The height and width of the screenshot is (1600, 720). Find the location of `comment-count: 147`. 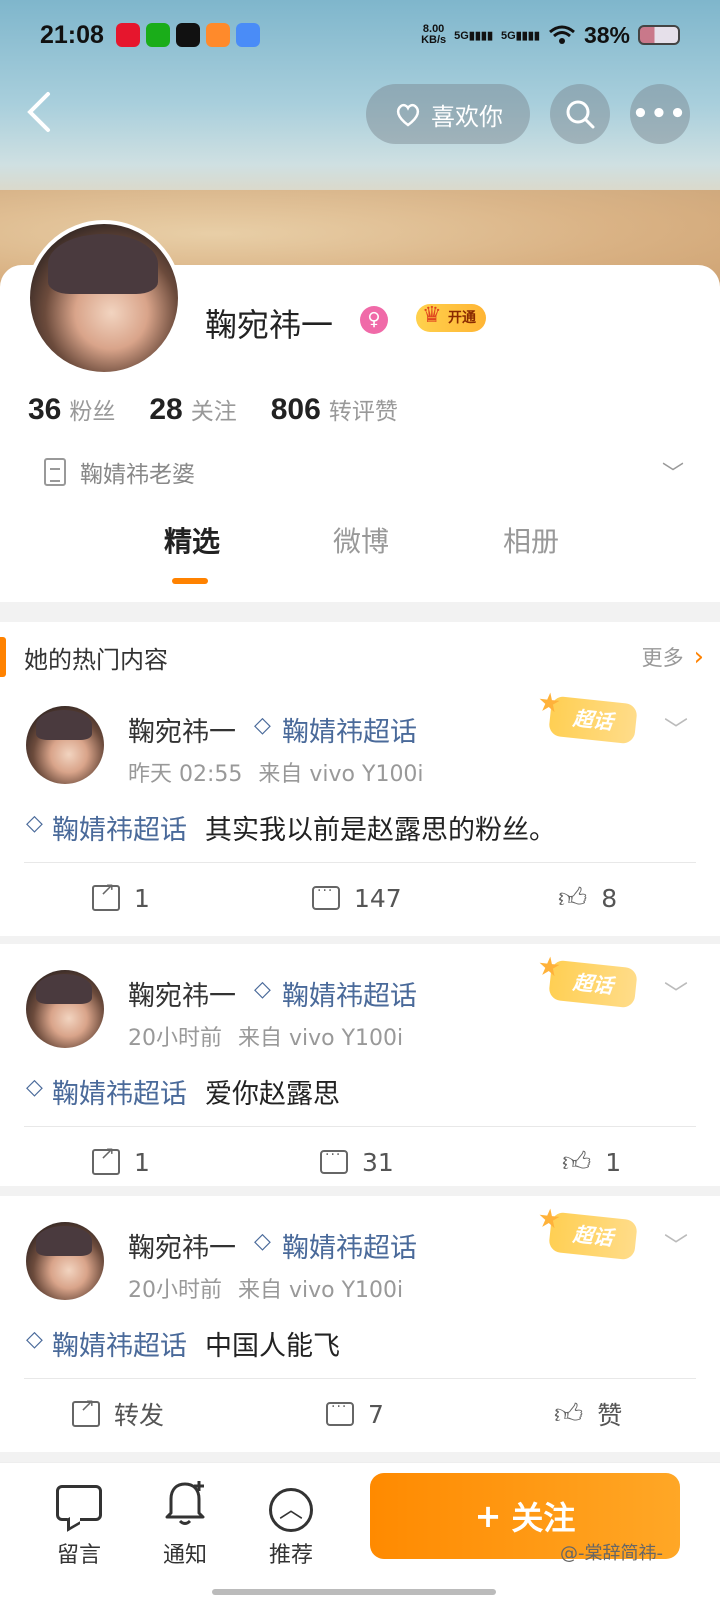

comment-count: 147 is located at coordinates (378, 898).